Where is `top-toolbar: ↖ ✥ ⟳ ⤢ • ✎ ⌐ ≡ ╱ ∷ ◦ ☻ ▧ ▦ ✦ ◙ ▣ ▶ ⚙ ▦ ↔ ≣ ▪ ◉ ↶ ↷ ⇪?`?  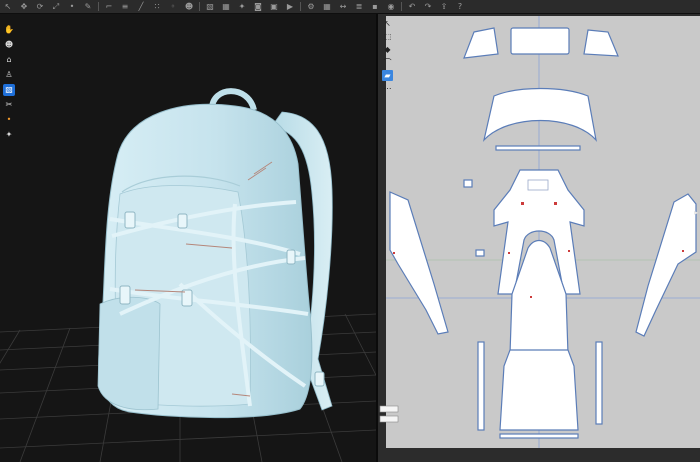
top-toolbar: ↖ ✥ ⟳ ⤢ • ✎ ⌐ ≡ ╱ ∷ ◦ ☻ ▧ ▦ ✦ ◙ ▣ ▶ ⚙ ▦ ↔ ≣ ▪ ◉ ↶ ↷ ⇪? is located at coordinates (350, 7).